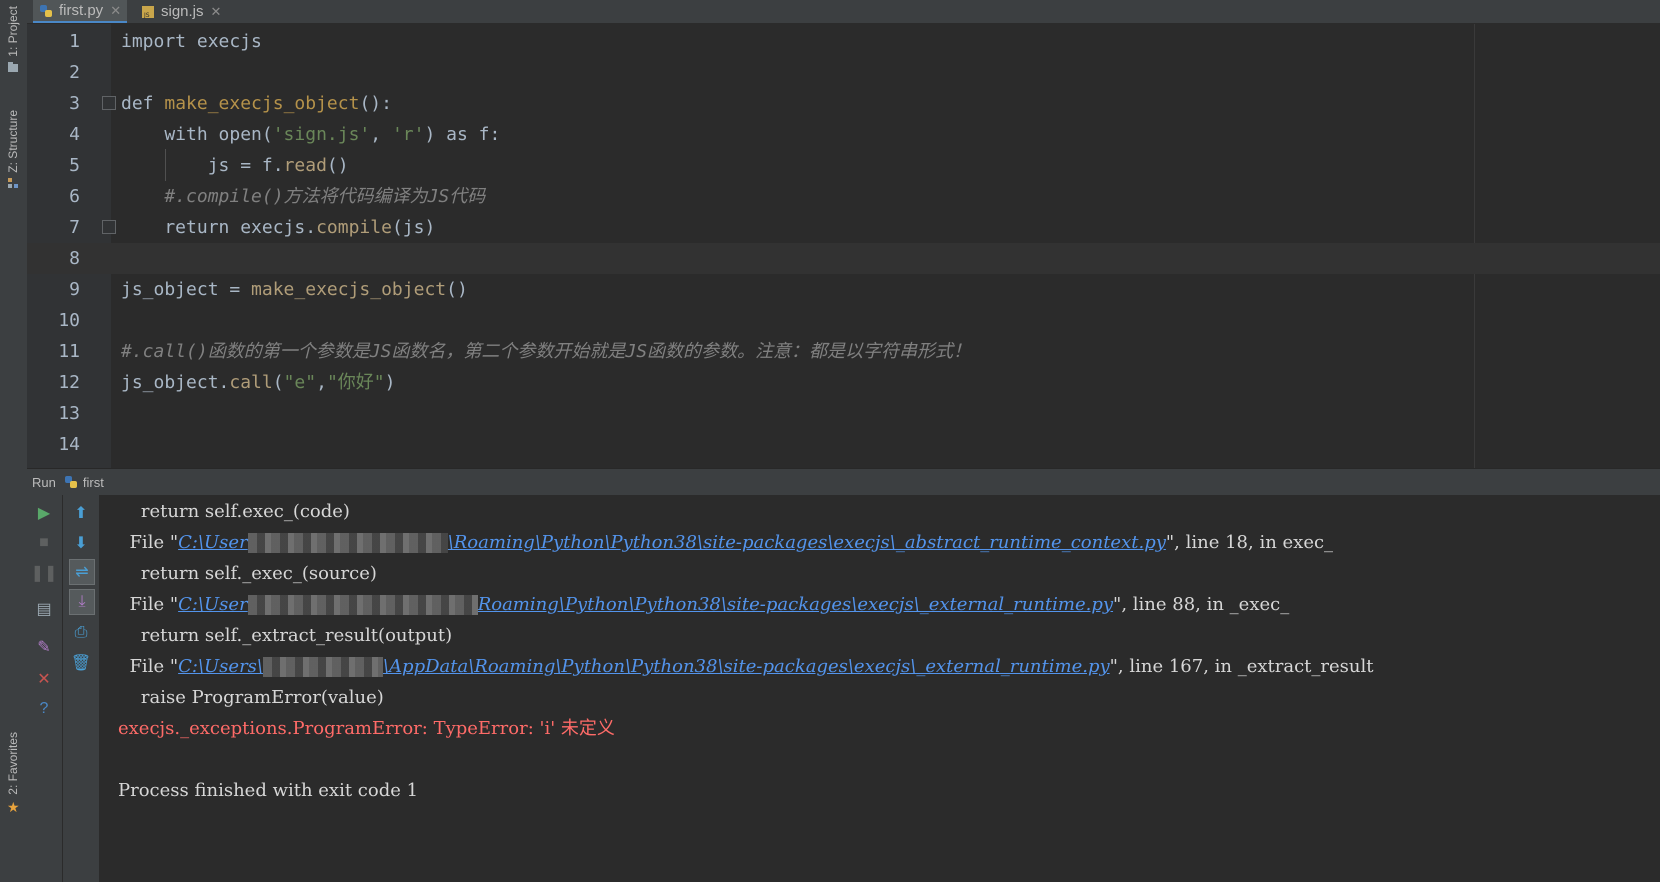 The image size is (1660, 882). I want to click on code-text: #.compile()方法将代码编译为JS代码, so click(303, 196).